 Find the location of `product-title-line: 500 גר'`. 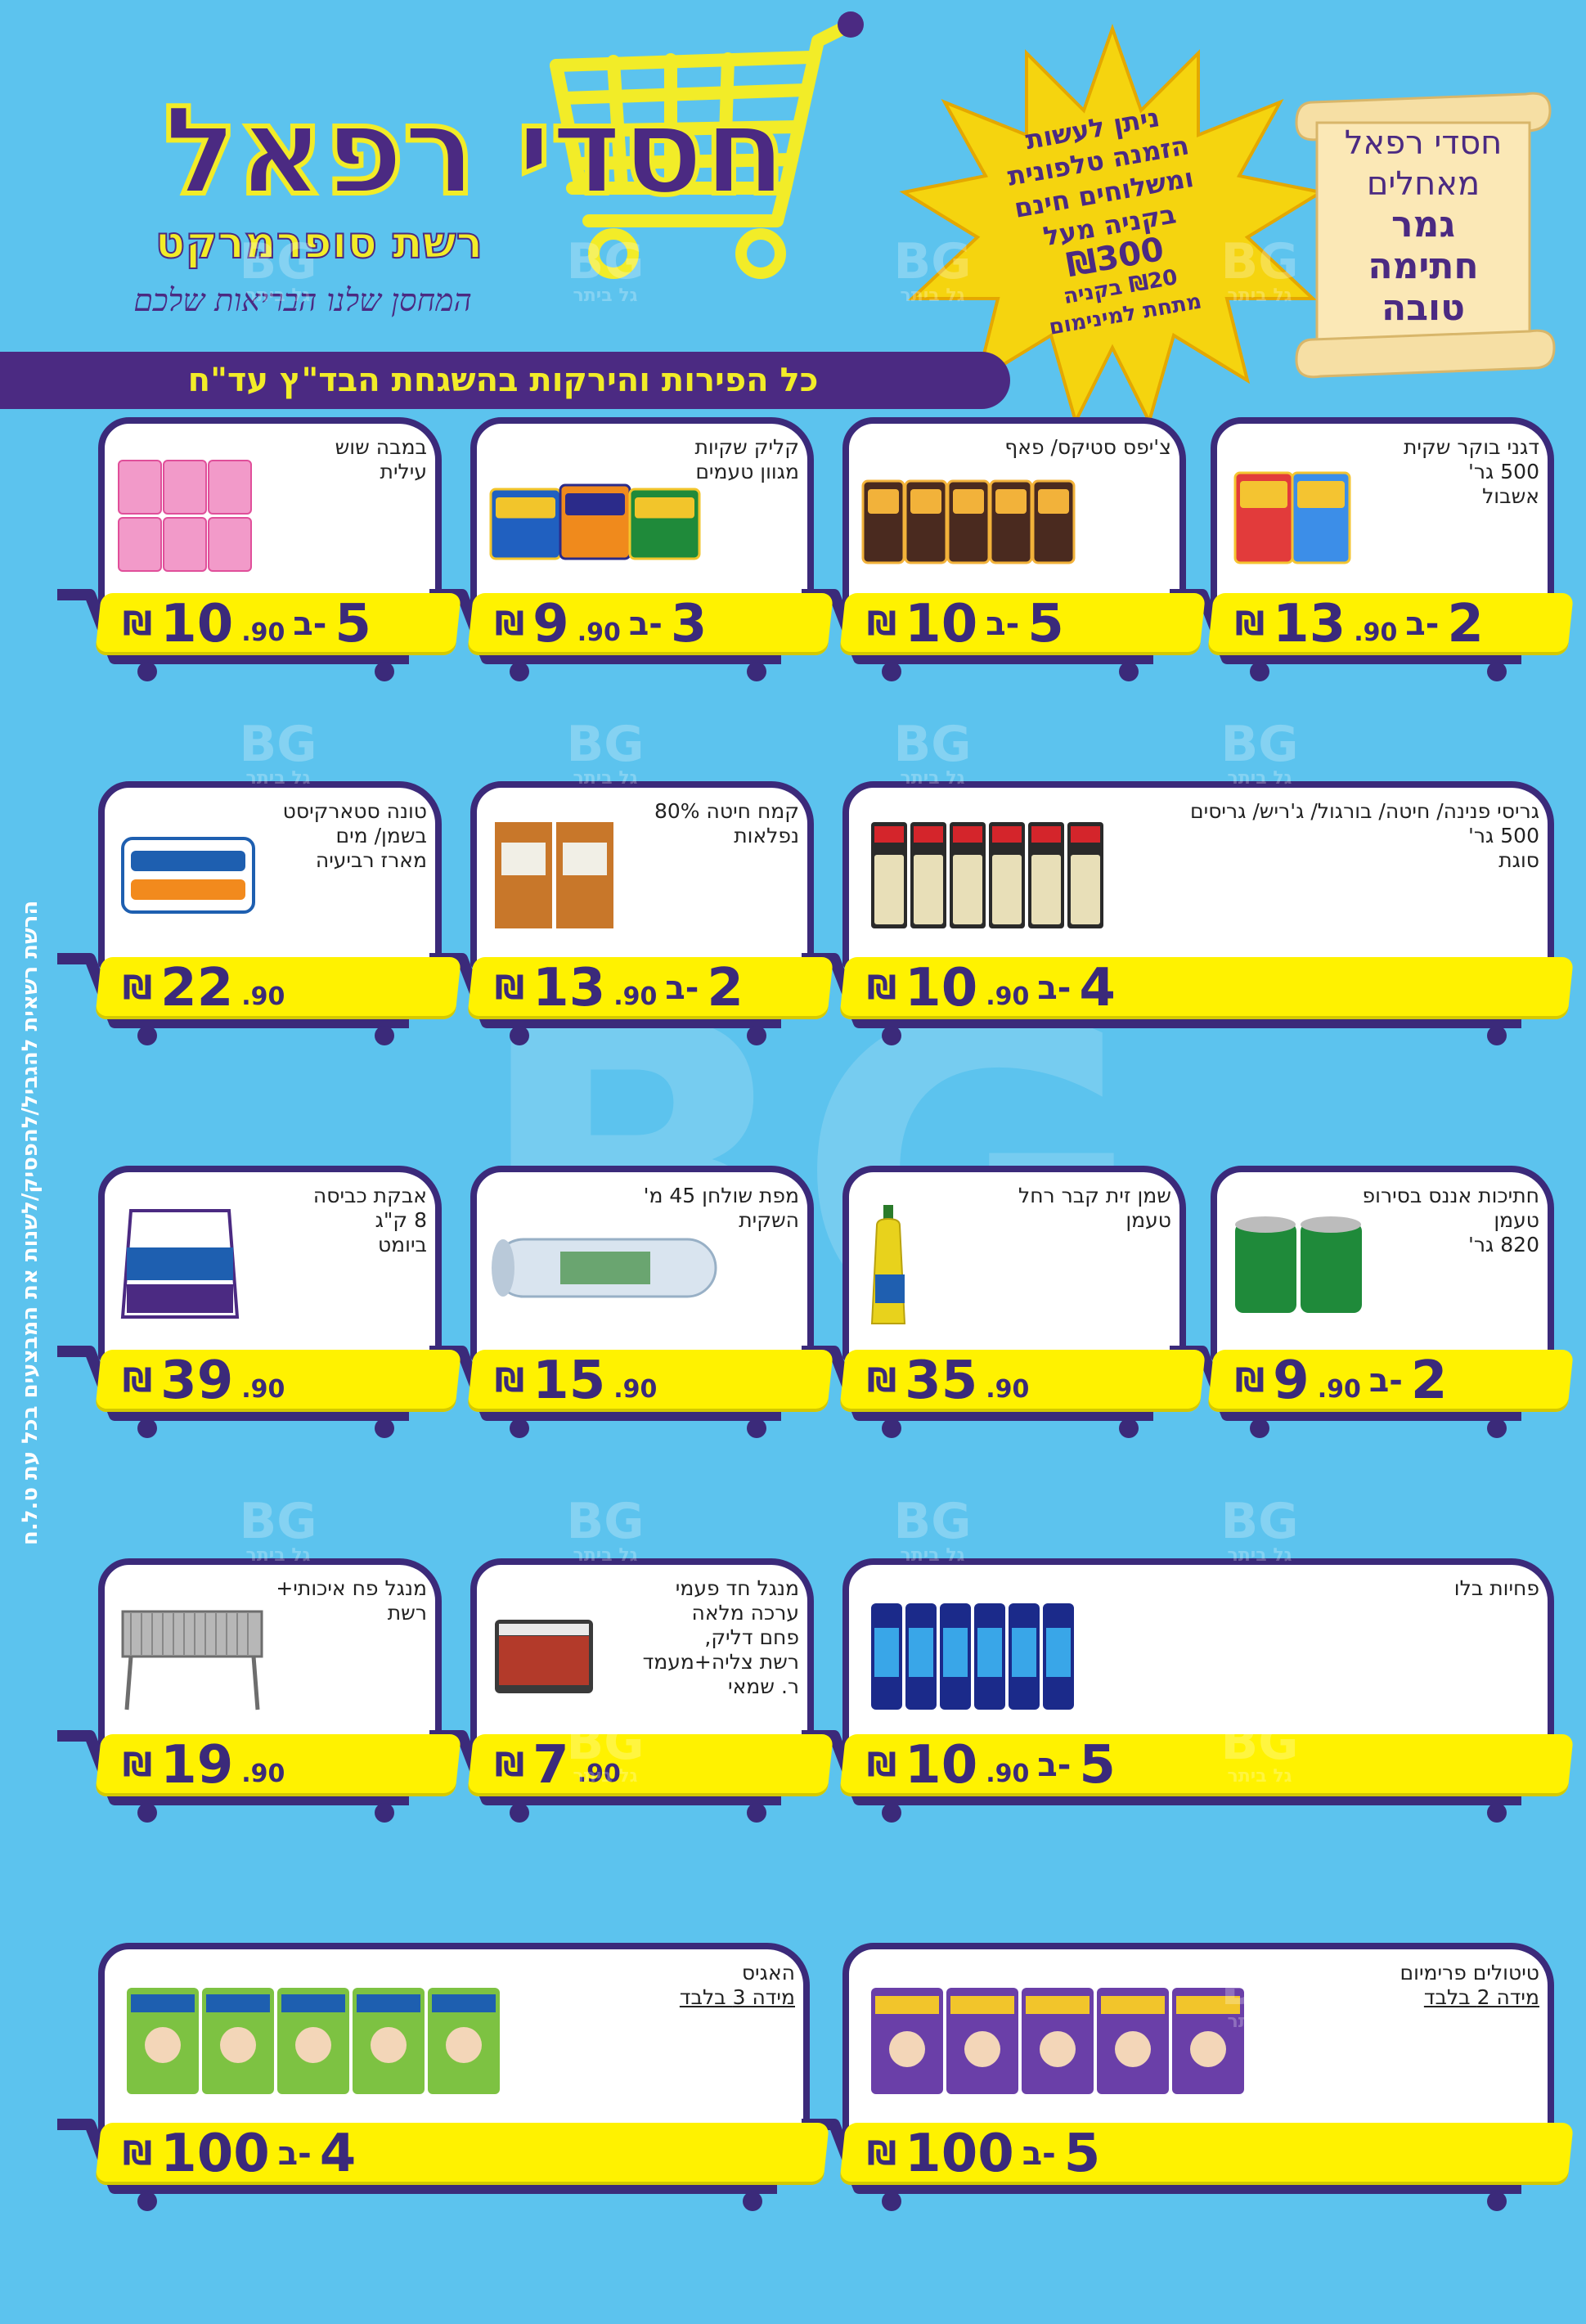

product-title-line: 500 גר' is located at coordinates (1503, 471).